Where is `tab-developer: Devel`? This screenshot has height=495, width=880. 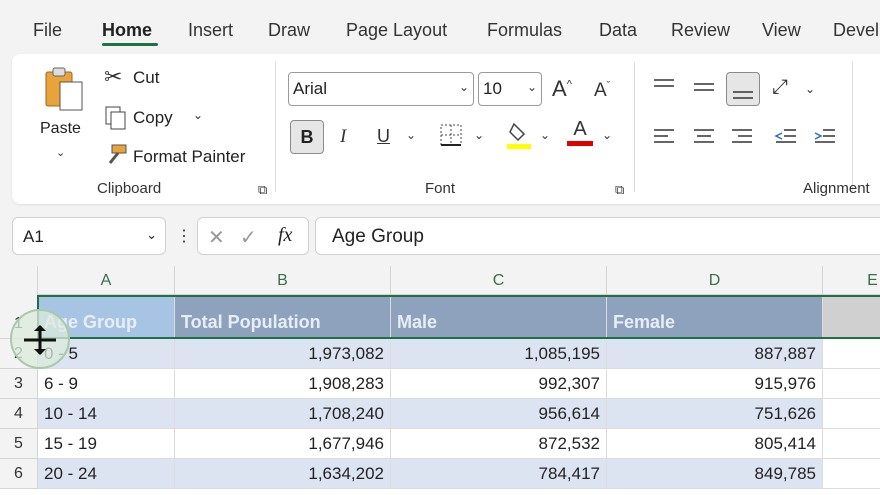 tab-developer: Devel is located at coordinates (856, 30).